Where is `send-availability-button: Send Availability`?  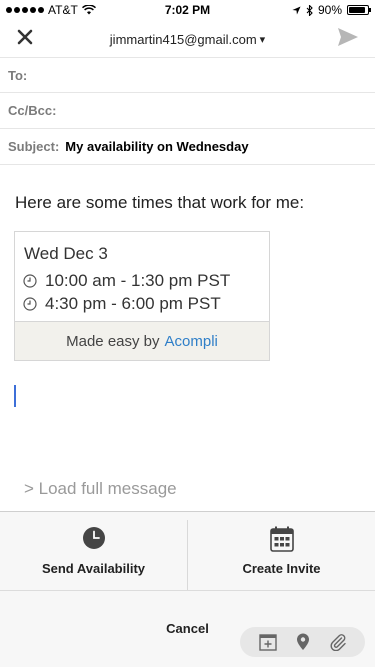
send-availability-button: Send Availability is located at coordinates (93, 550).